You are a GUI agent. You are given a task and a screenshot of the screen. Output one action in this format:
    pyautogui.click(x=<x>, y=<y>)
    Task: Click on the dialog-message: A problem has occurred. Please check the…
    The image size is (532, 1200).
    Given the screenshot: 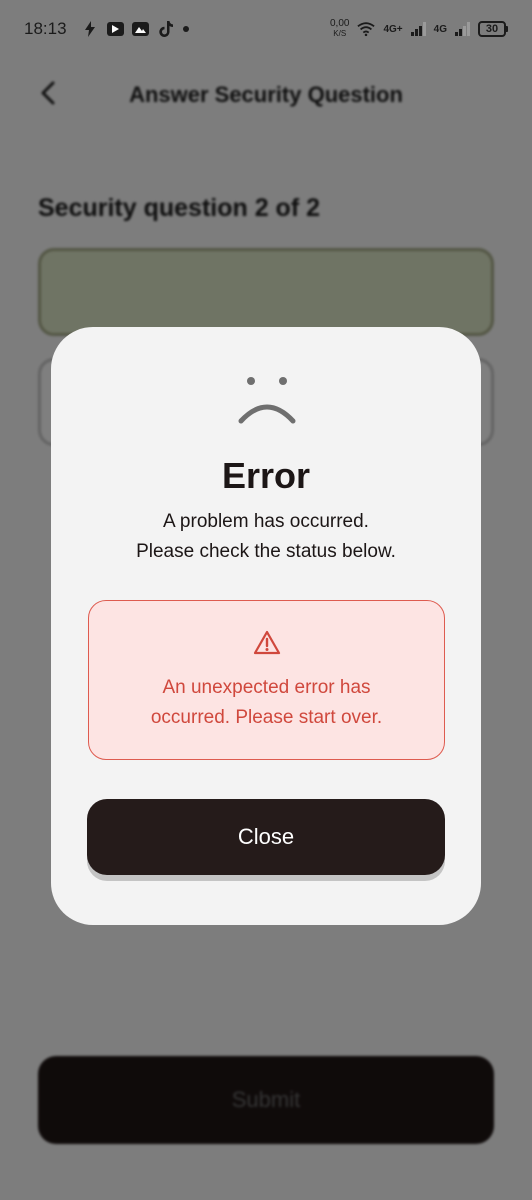 What is the action you would take?
    pyautogui.click(x=266, y=537)
    